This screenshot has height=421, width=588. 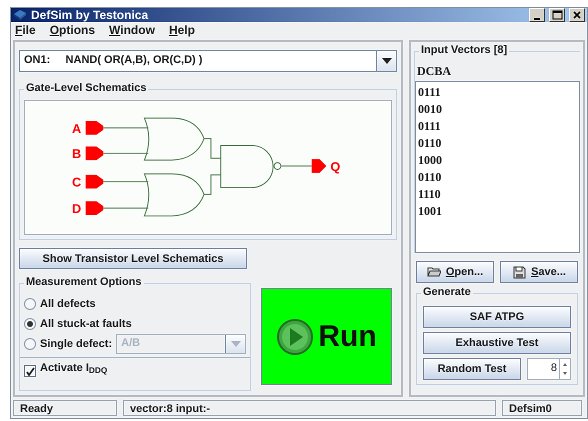 What do you see at coordinates (433, 272) in the screenshot?
I see `folder-icon` at bounding box center [433, 272].